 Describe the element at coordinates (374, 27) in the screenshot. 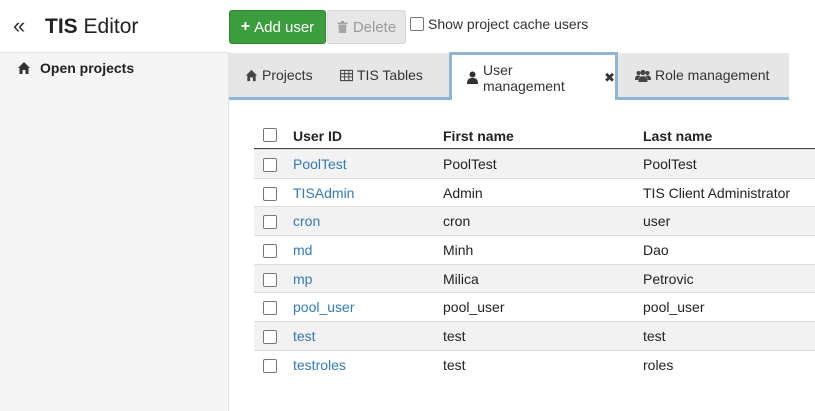

I see `delete-label: Delete` at that location.